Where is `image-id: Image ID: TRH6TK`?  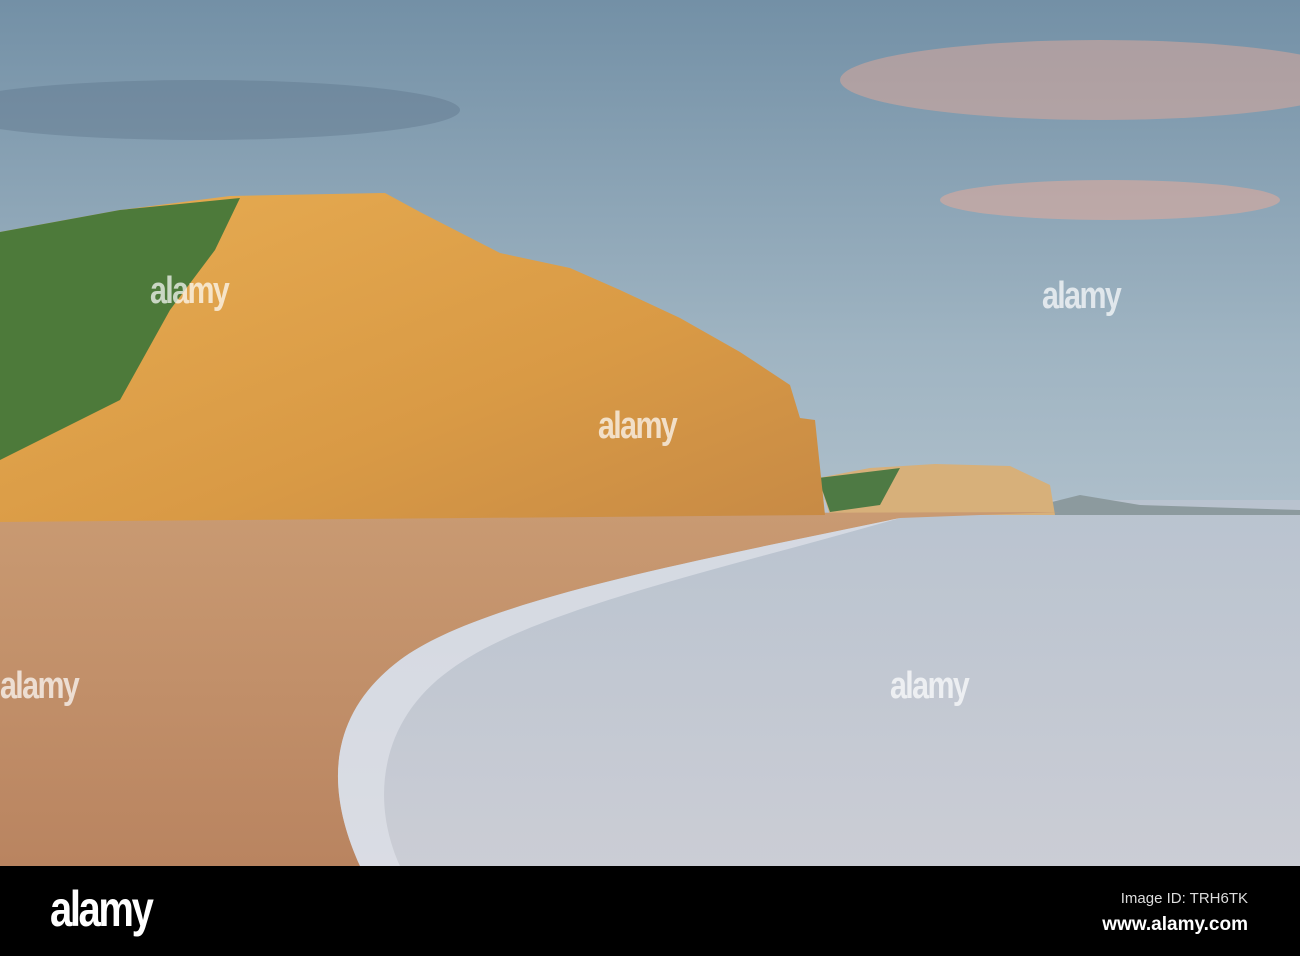
image-id: Image ID: TRH6TK is located at coordinates (1184, 898).